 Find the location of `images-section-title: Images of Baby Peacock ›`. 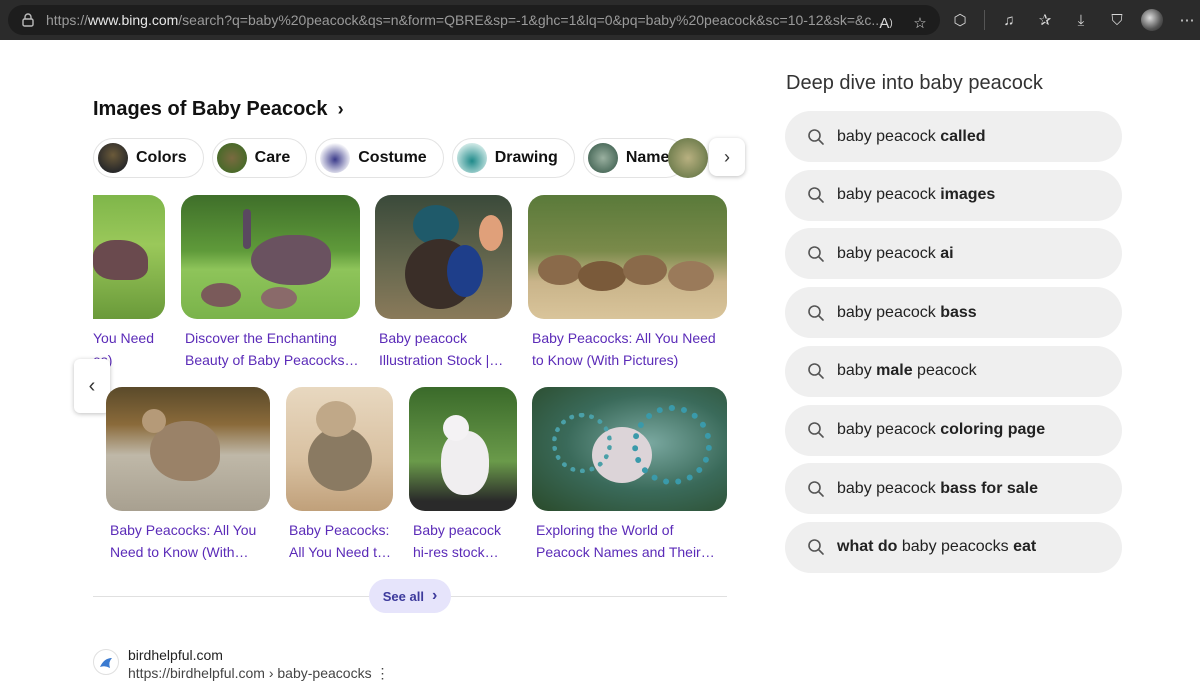

images-section-title: Images of Baby Peacock › is located at coordinates (218, 109).